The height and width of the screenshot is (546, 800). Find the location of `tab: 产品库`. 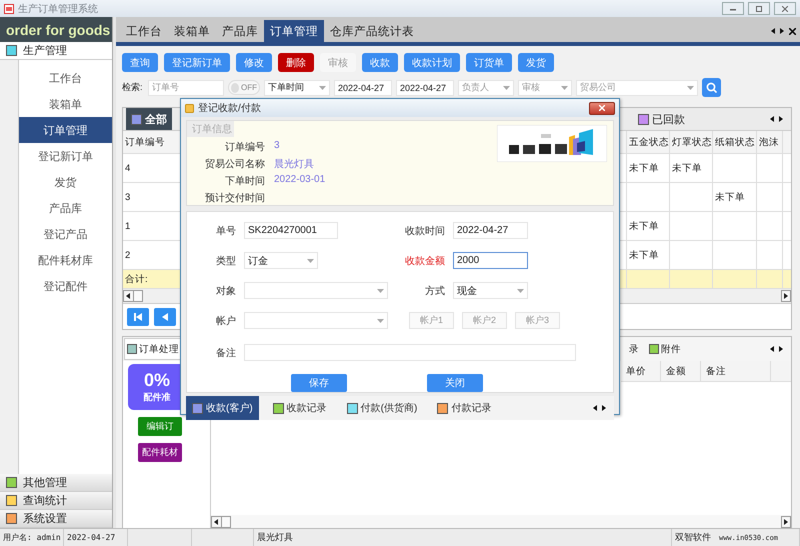

tab: 产品库 is located at coordinates (240, 31).